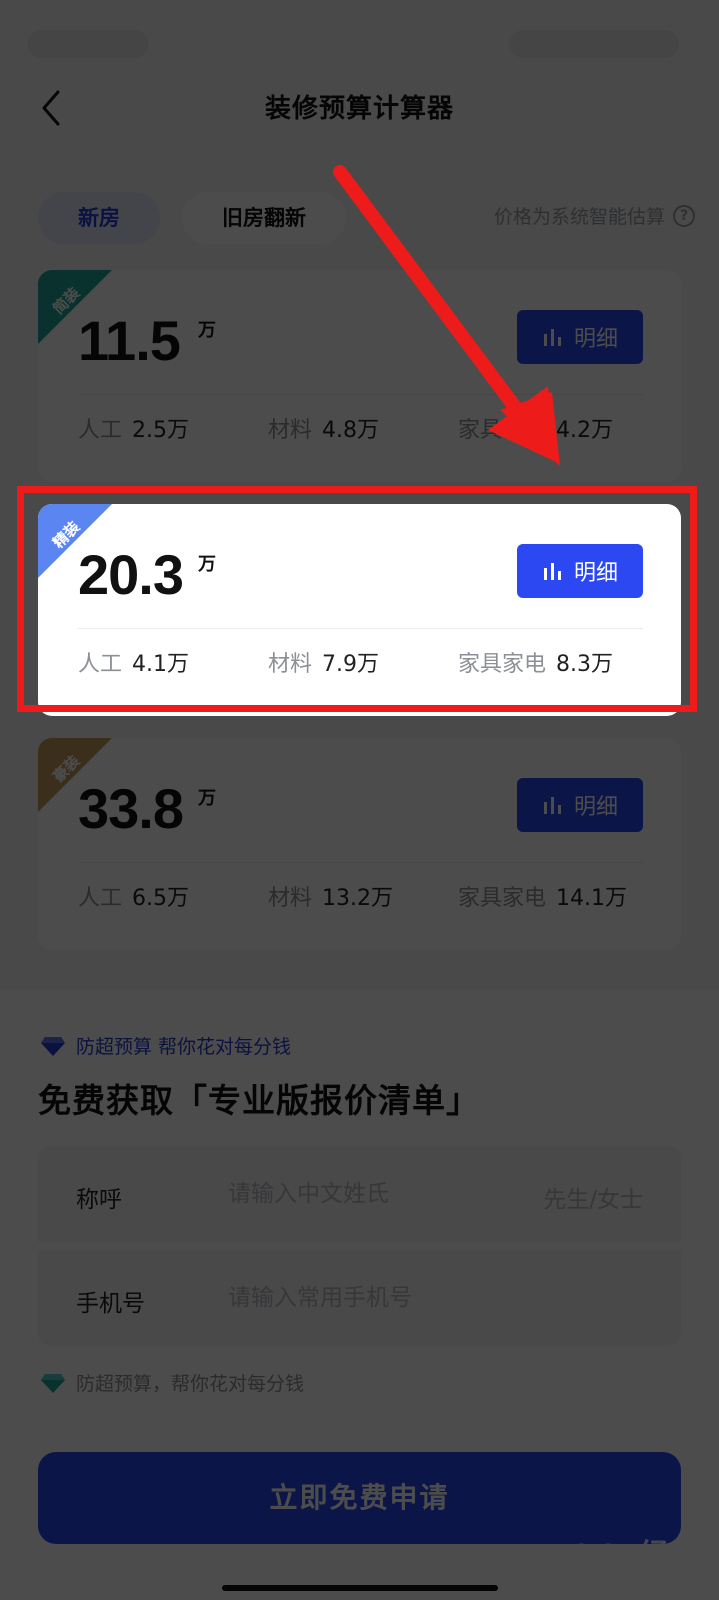  I want to click on plan-card-basic: 简装 11.5 万 明细 人工 2.5万 材料 4.8万 家具家电 4.2万, so click(359, 376).